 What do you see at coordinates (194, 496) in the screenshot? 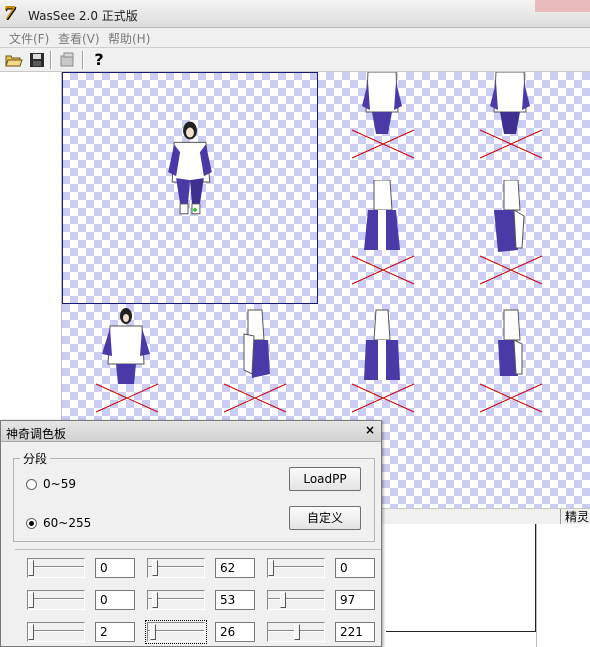
I see `segment-group: 分段 0~59 60~255 LoadPP 自定义` at bounding box center [194, 496].